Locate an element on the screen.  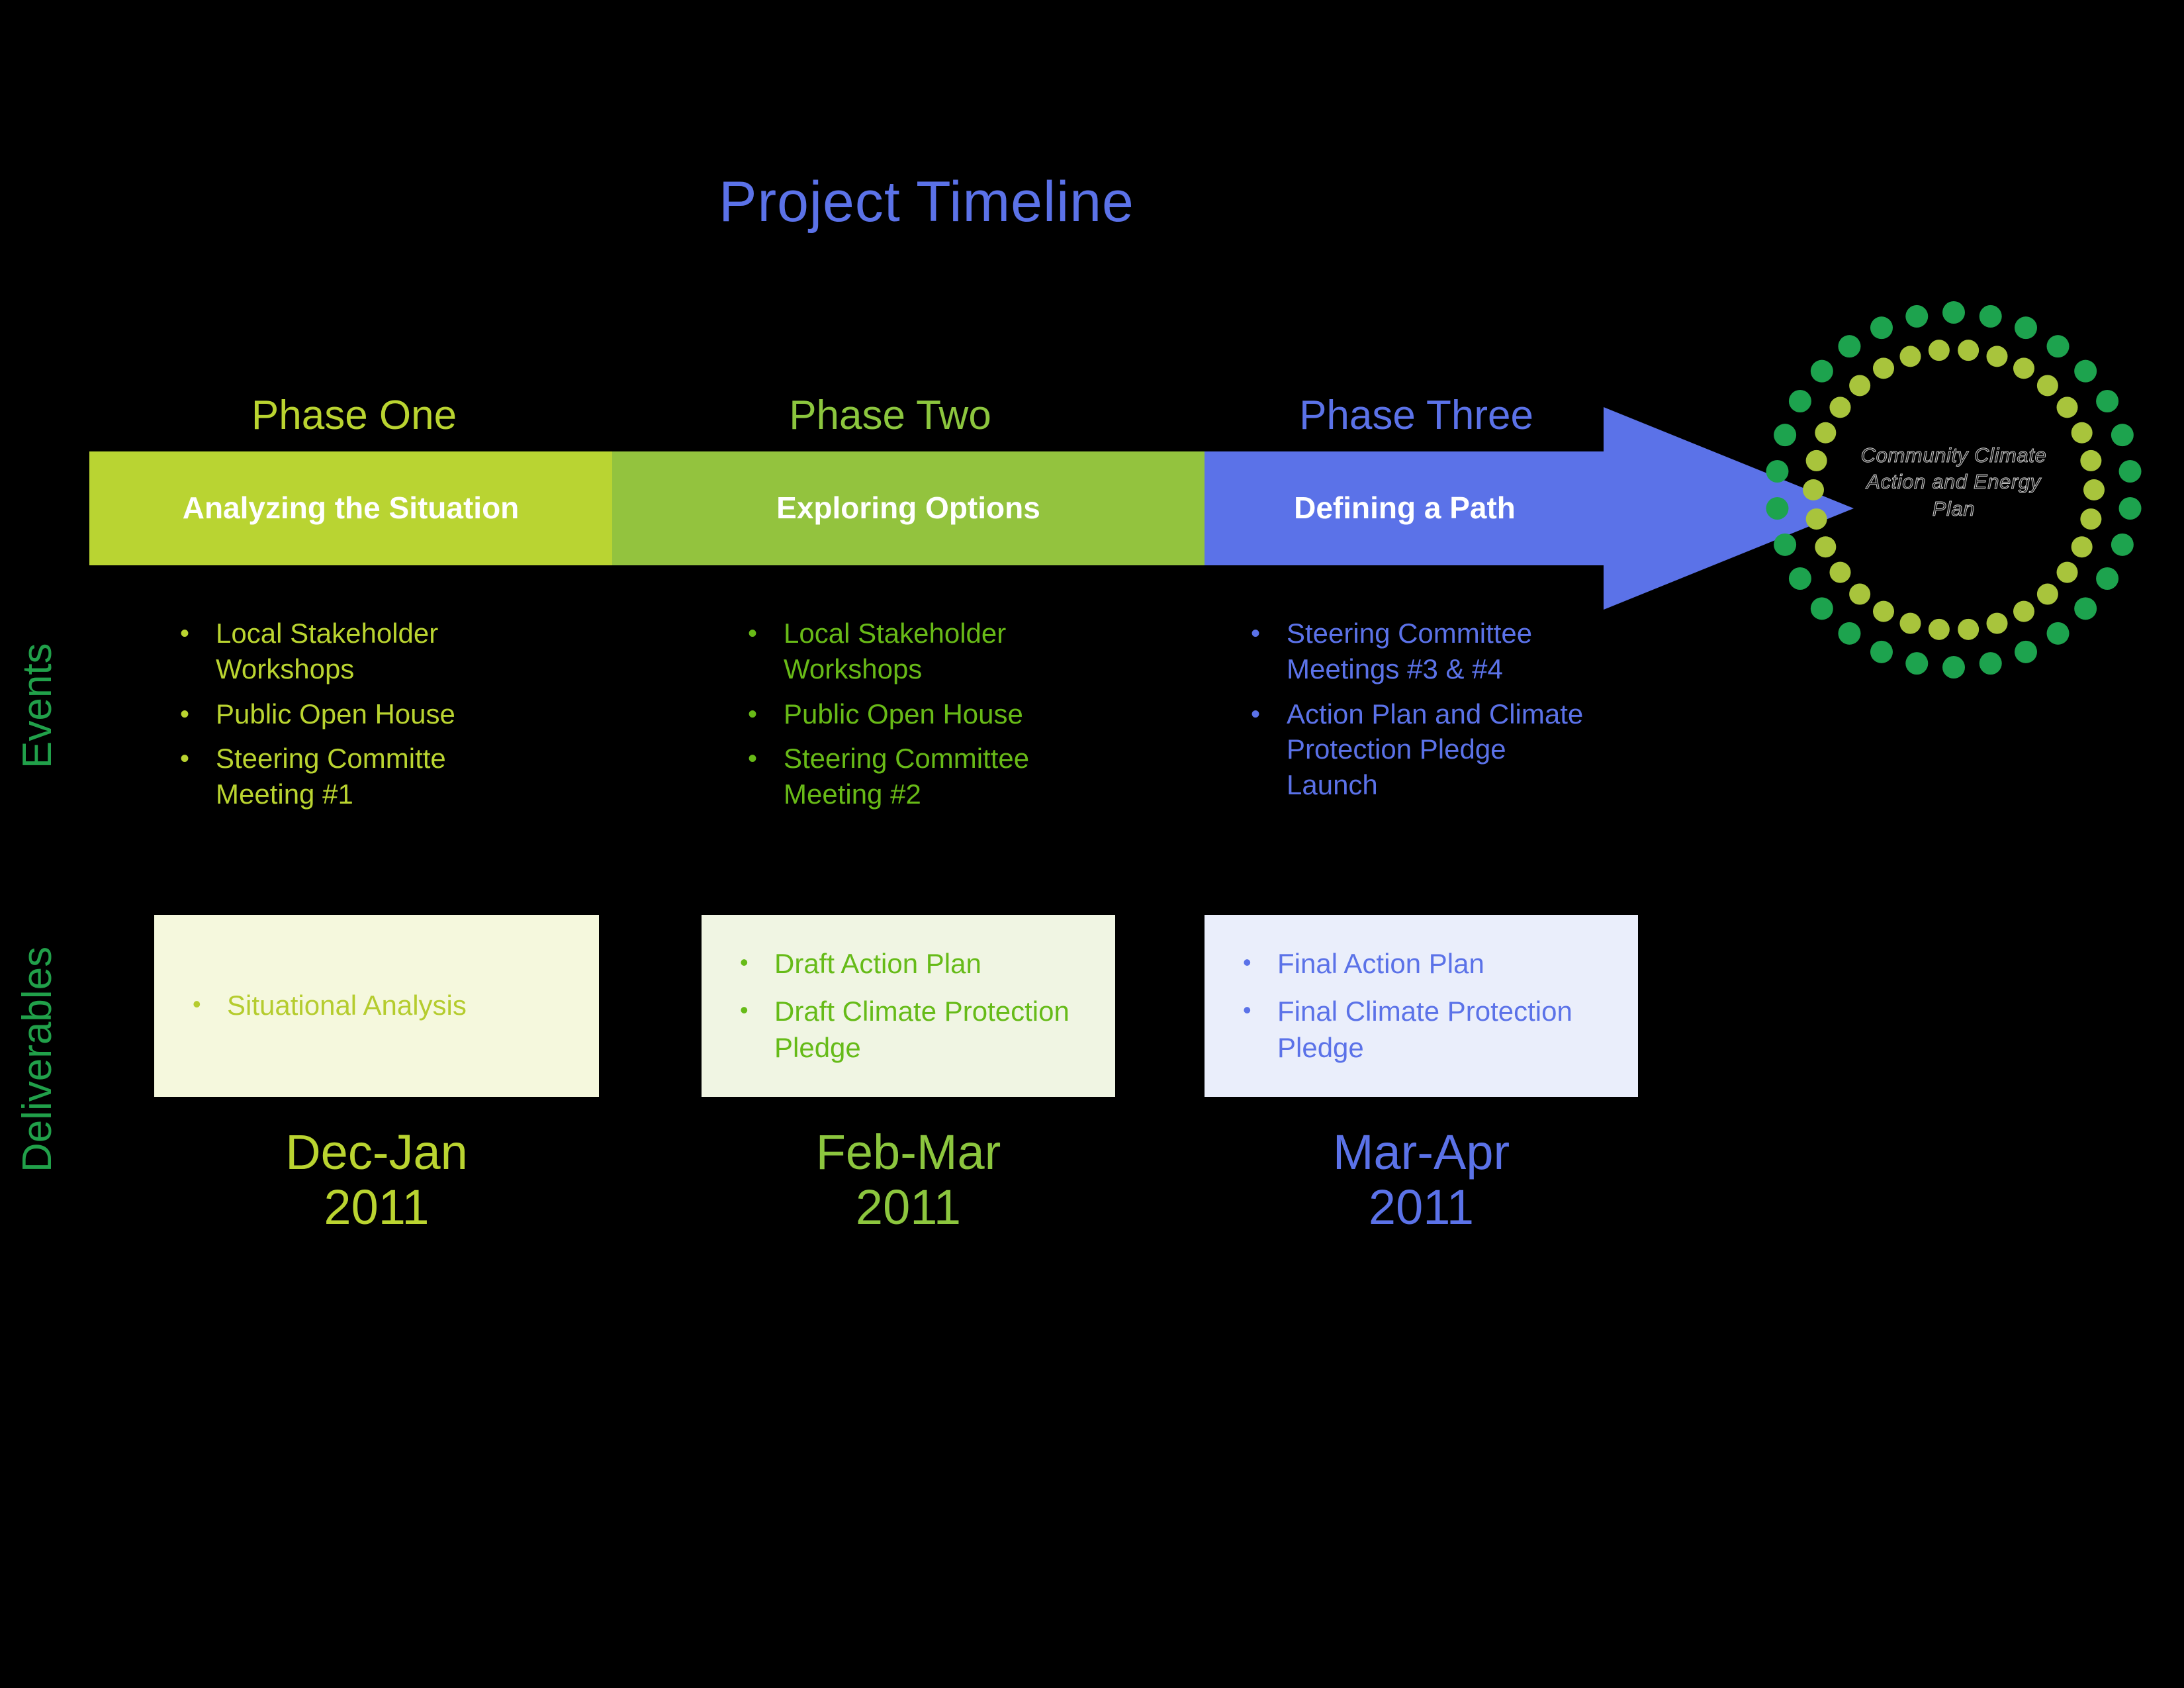
list-item: • Steering Committee Meetings #3 & #4 is located at coordinates (1423, 651).